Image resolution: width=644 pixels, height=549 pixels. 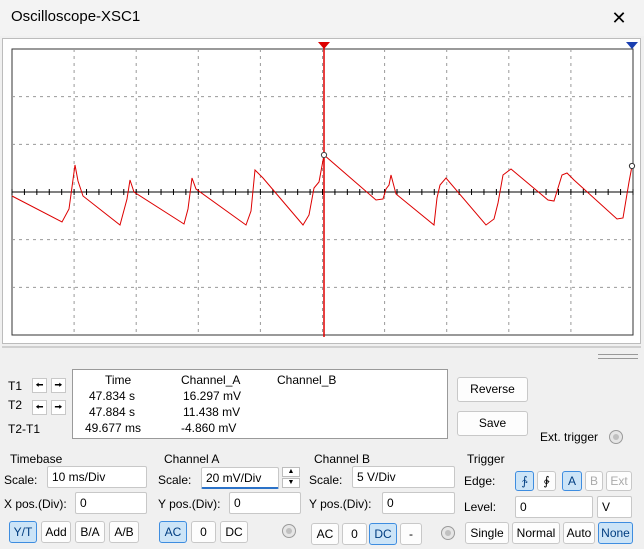 What do you see at coordinates (203, 532) in the screenshot?
I see `channel-a-zero-button: 0` at bounding box center [203, 532].